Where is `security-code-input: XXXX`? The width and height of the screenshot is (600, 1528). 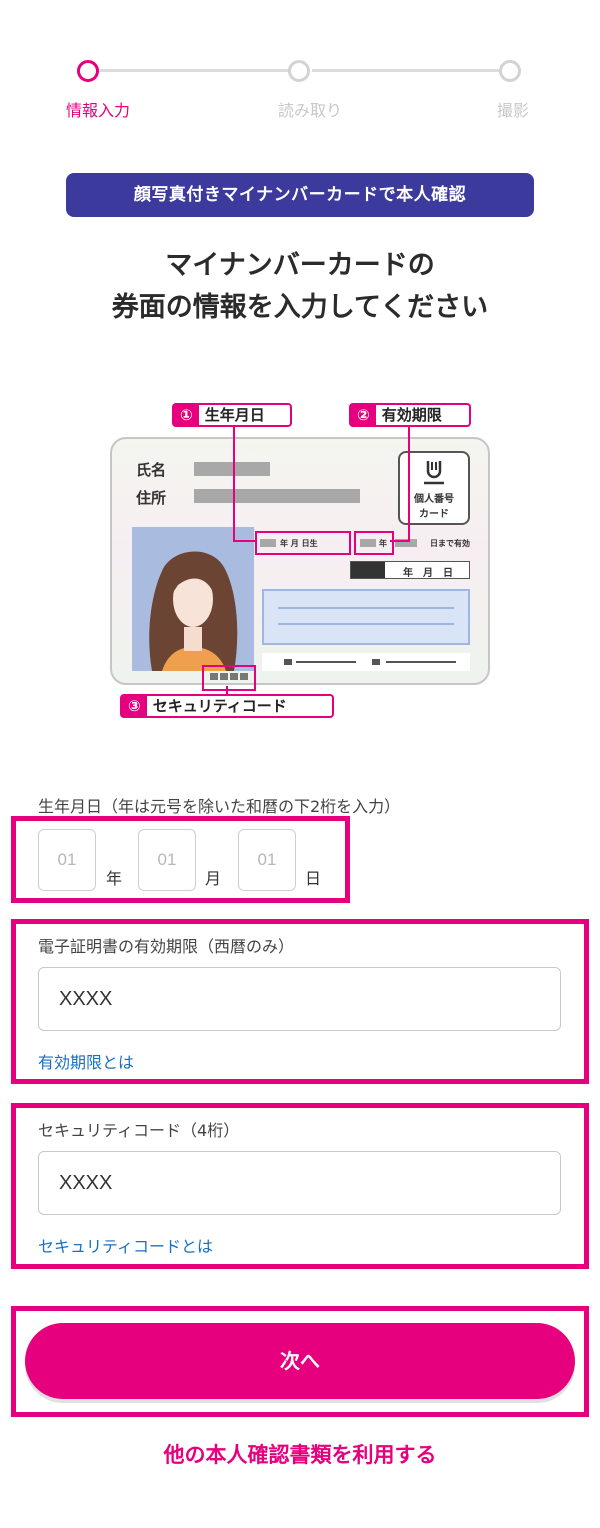
security-code-input: XXXX is located at coordinates (299, 1183).